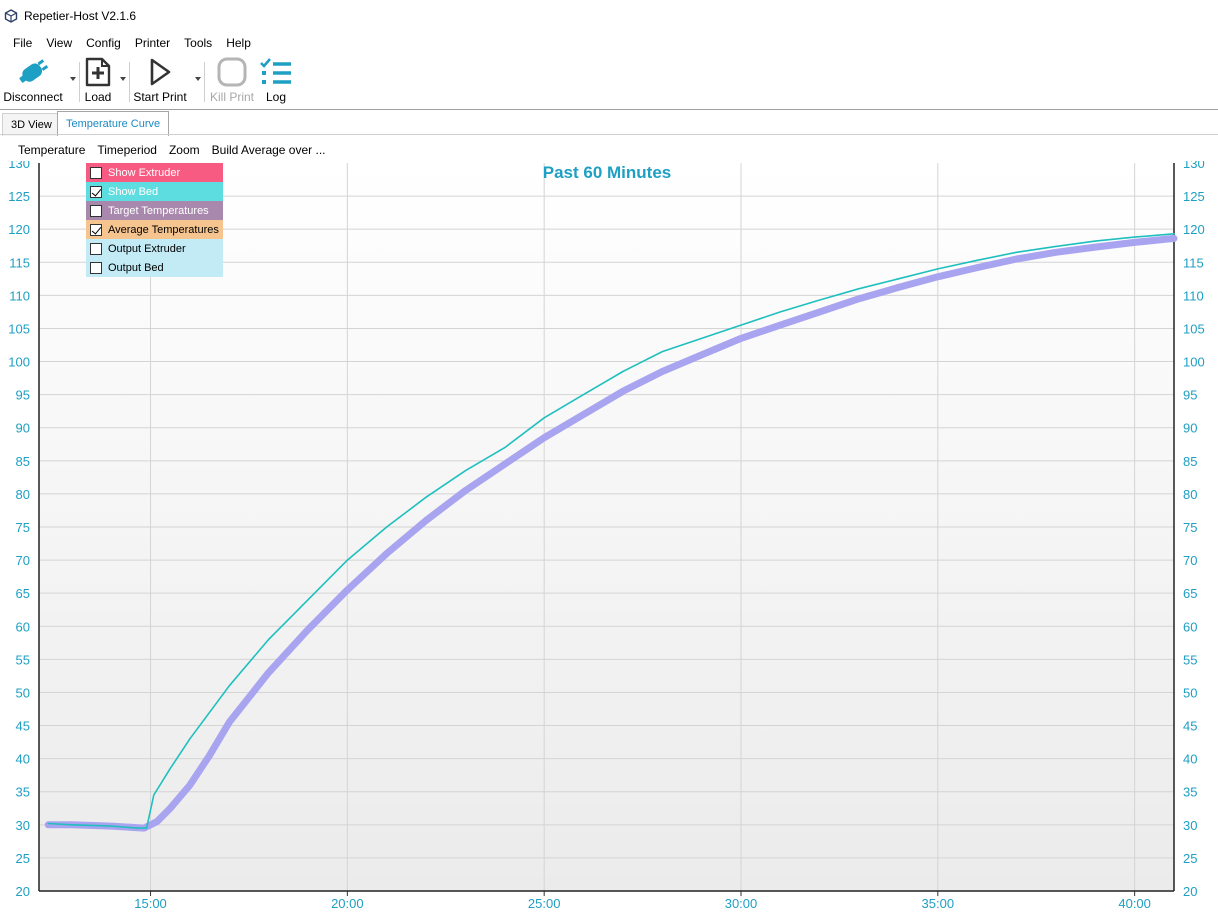 Image resolution: width=1218 pixels, height=924 pixels. What do you see at coordinates (1193, 295) in the screenshot?
I see `y-tick-label-right: 110` at bounding box center [1193, 295].